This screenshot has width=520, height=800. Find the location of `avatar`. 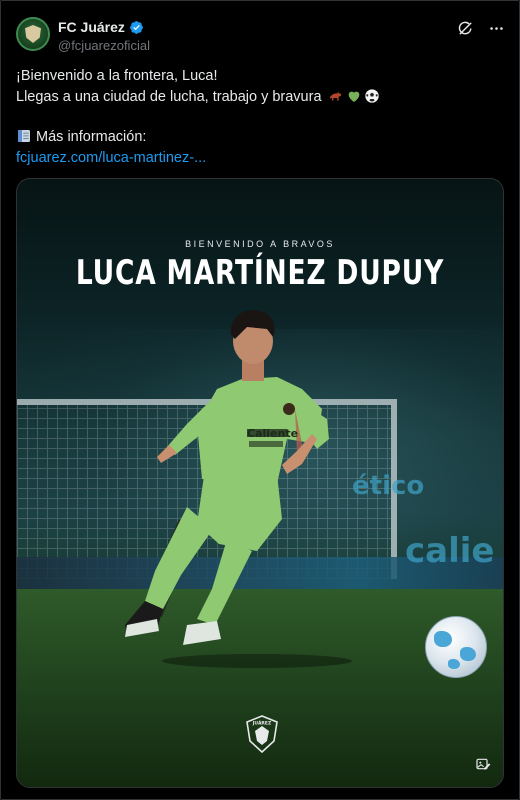

avatar is located at coordinates (33, 34).